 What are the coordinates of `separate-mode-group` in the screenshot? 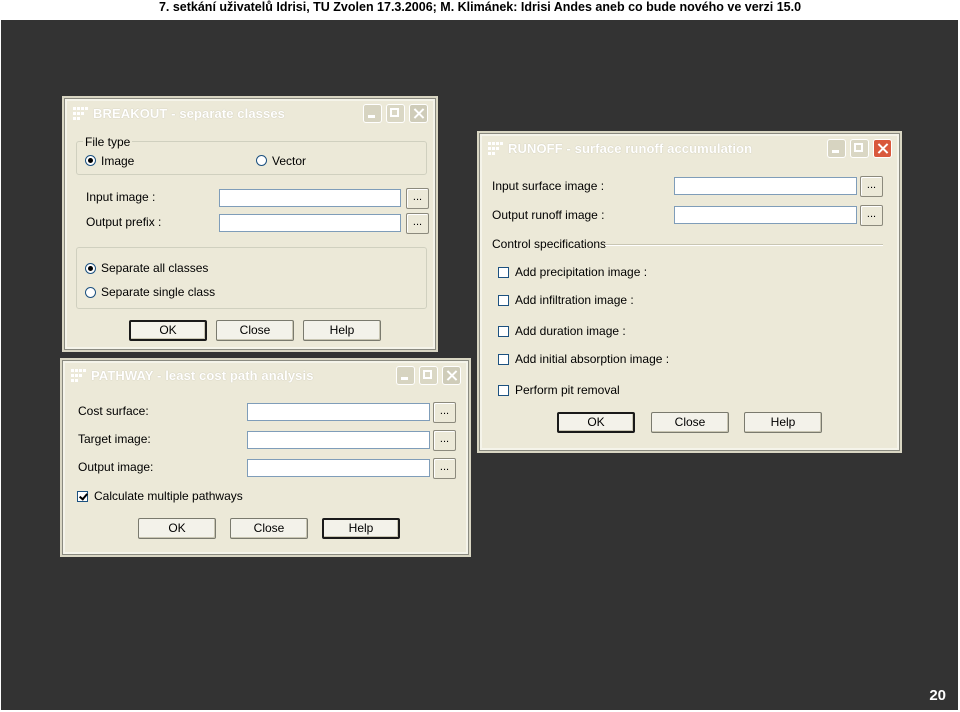 It's located at (251, 278).